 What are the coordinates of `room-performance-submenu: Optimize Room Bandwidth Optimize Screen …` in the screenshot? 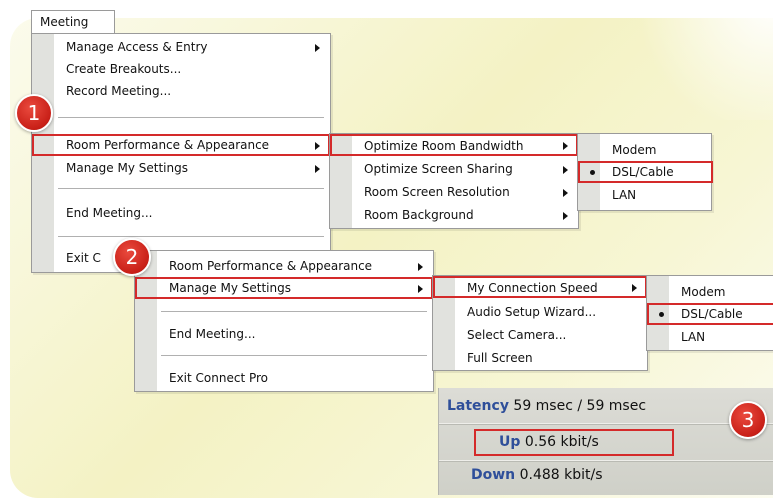 It's located at (454, 181).